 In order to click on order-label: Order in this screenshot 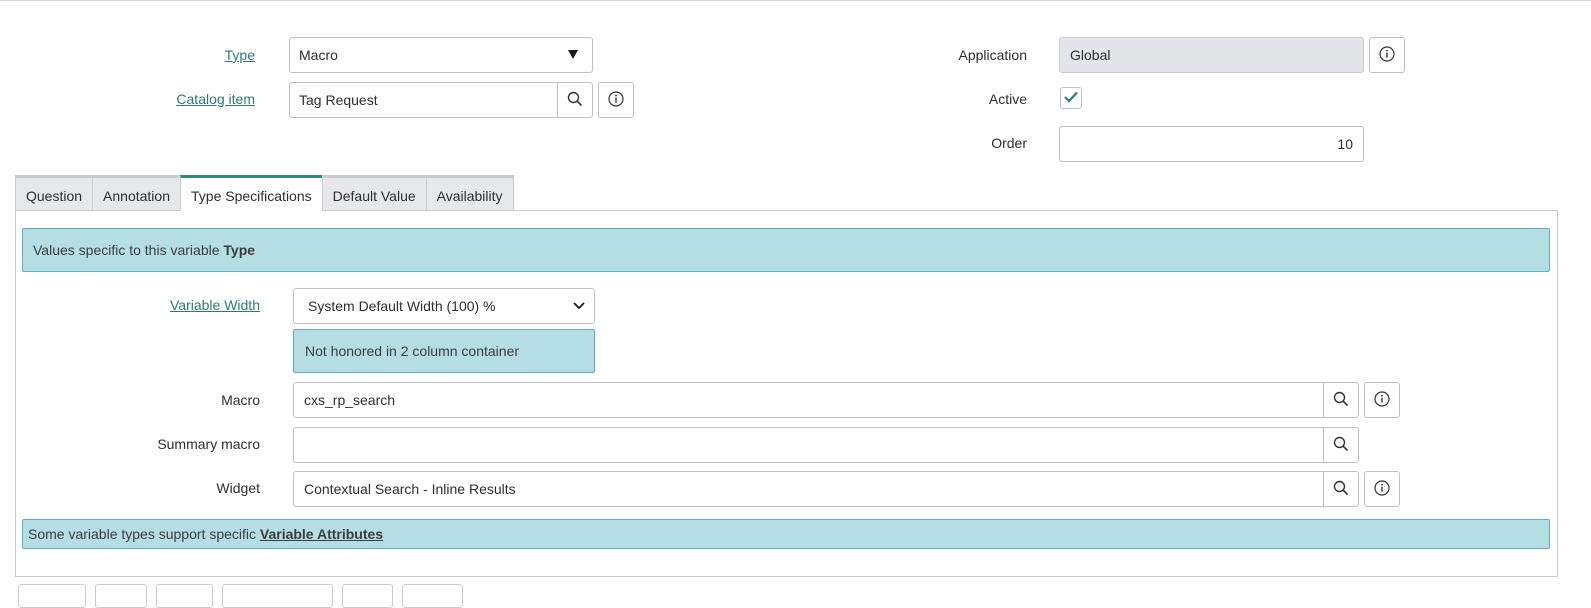, I will do `click(1009, 143)`.